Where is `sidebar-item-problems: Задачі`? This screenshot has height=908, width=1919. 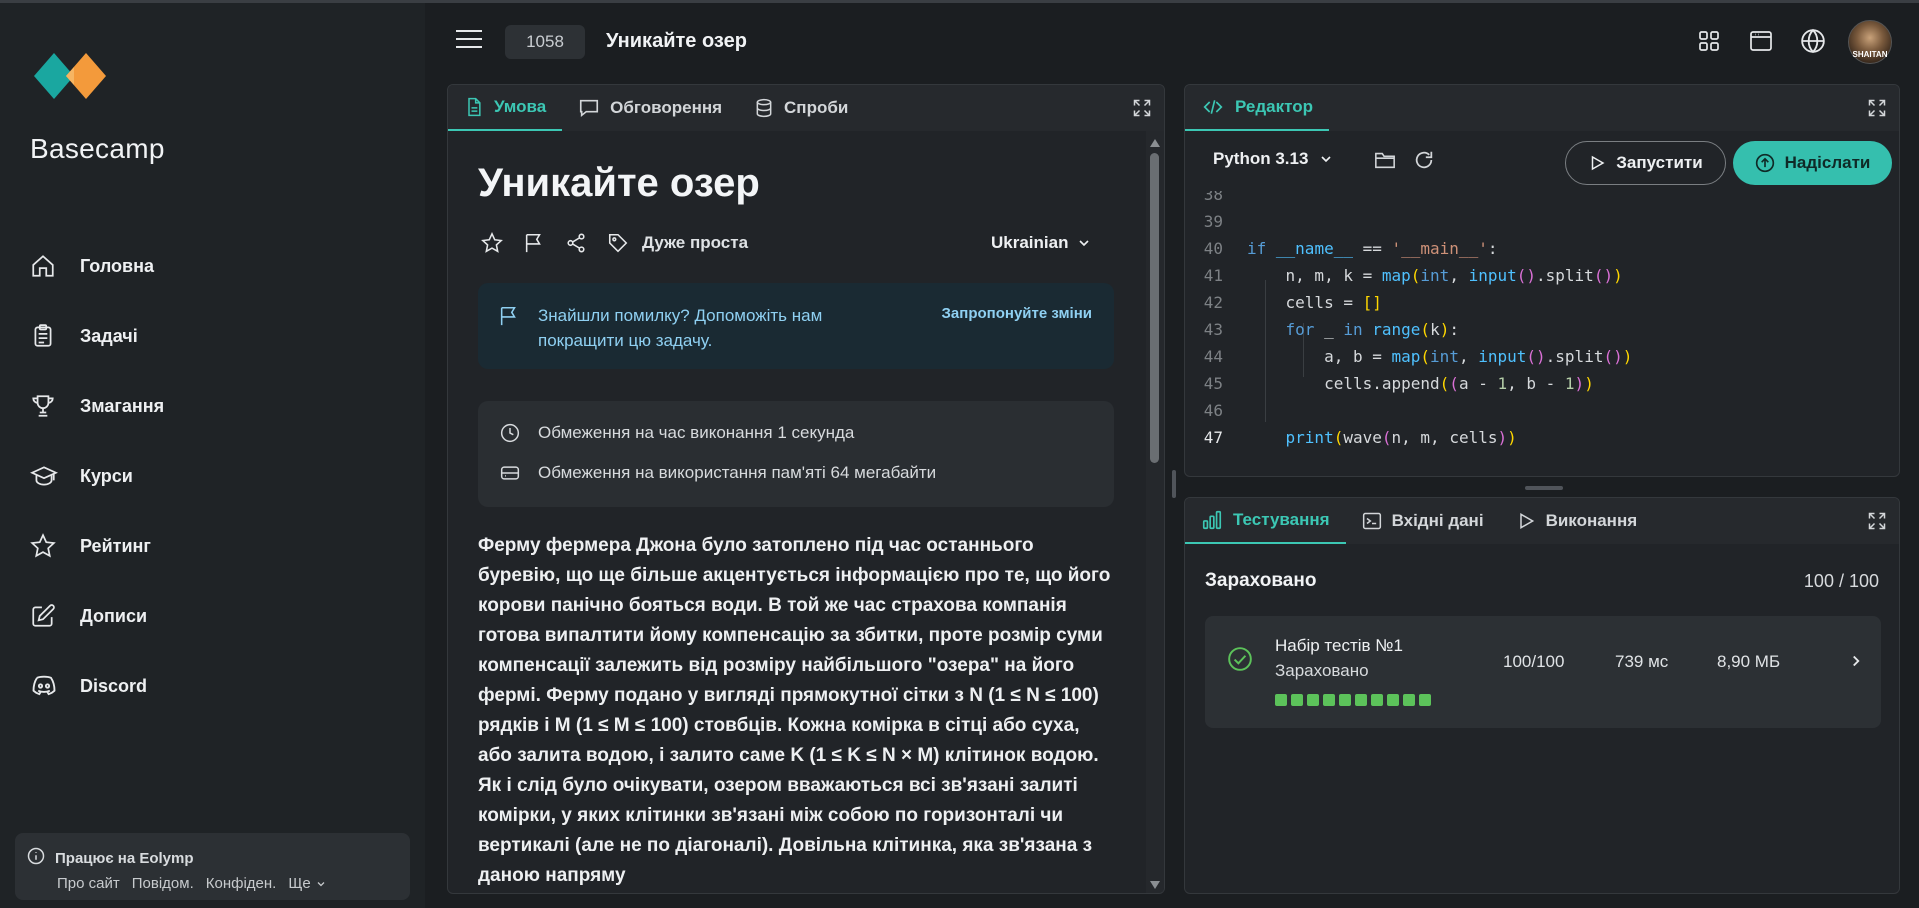
sidebar-item-problems: Задачі is located at coordinates (97, 336).